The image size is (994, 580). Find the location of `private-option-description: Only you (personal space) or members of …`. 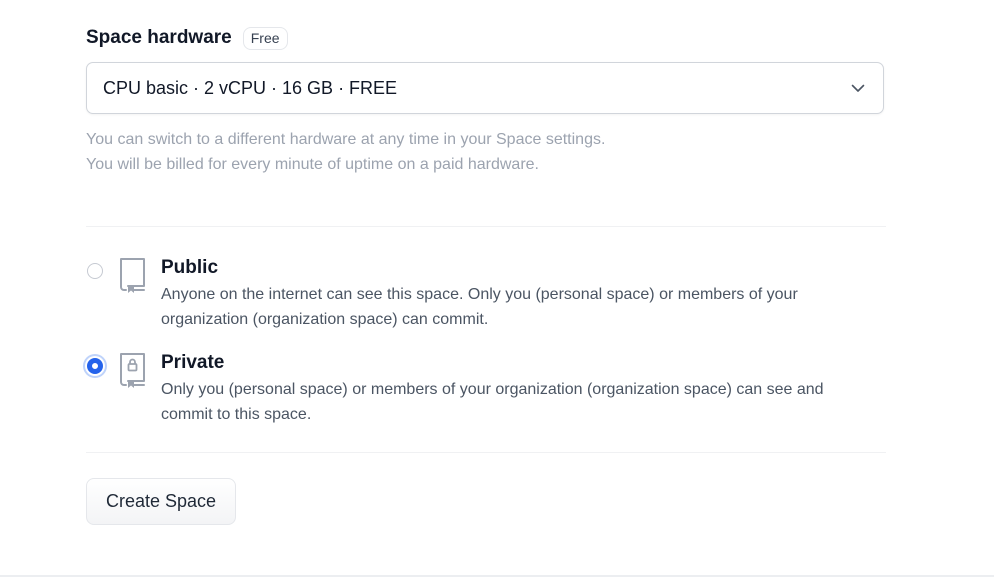

private-option-description: Only you (personal space) or members of … is located at coordinates (492, 402).